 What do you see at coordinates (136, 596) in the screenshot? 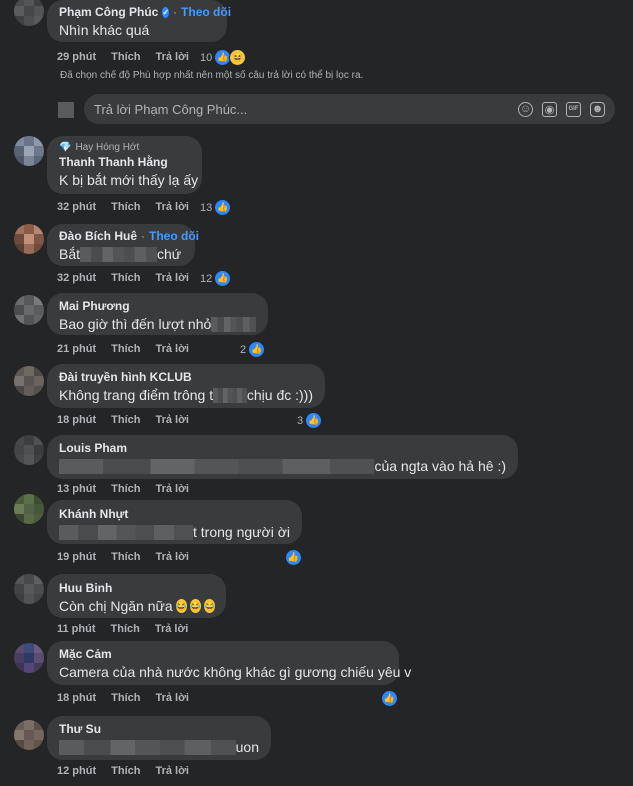
I see `comment-bubble: Huu Binh Còn chị Ngăn nữa 😂 😂 😂` at bounding box center [136, 596].